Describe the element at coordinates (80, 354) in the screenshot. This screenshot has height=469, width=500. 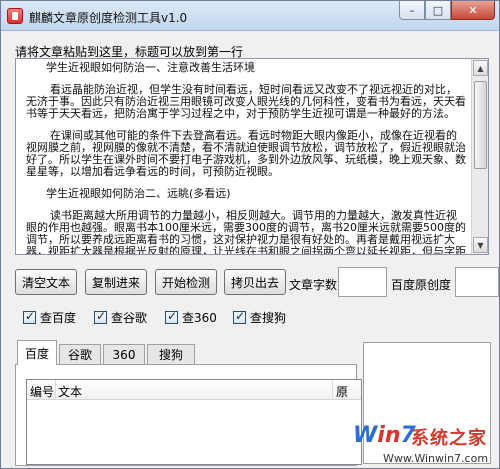
I see `tab-google: 谷歌` at that location.